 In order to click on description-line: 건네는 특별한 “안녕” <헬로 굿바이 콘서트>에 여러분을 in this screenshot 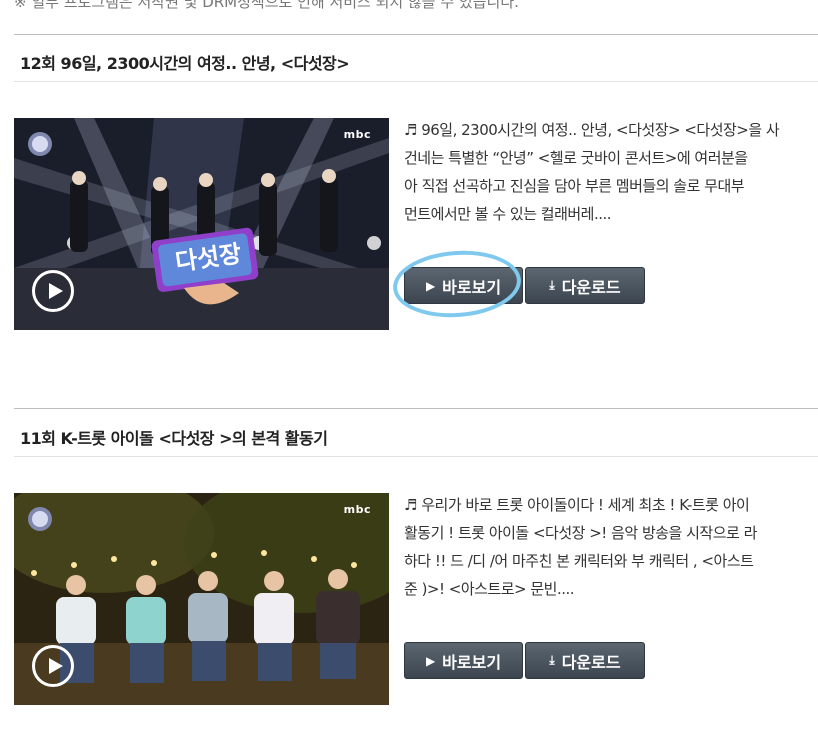, I will do `click(576, 158)`.